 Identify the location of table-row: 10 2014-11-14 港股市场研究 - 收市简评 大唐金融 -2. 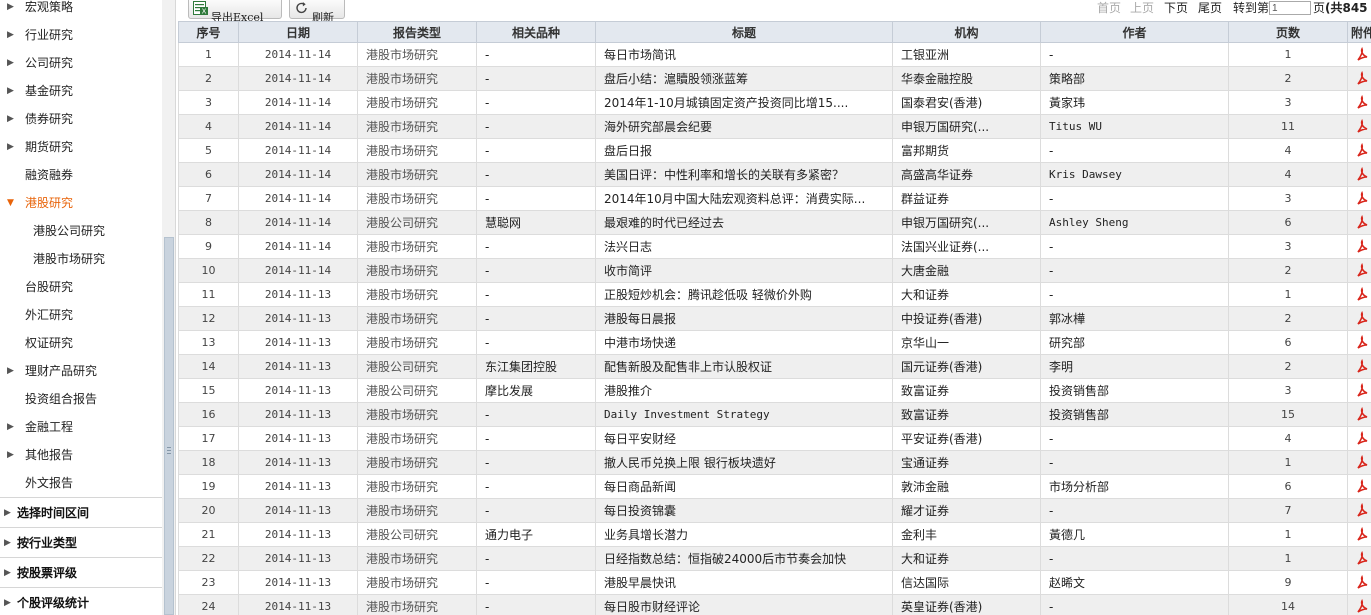
(774, 270).